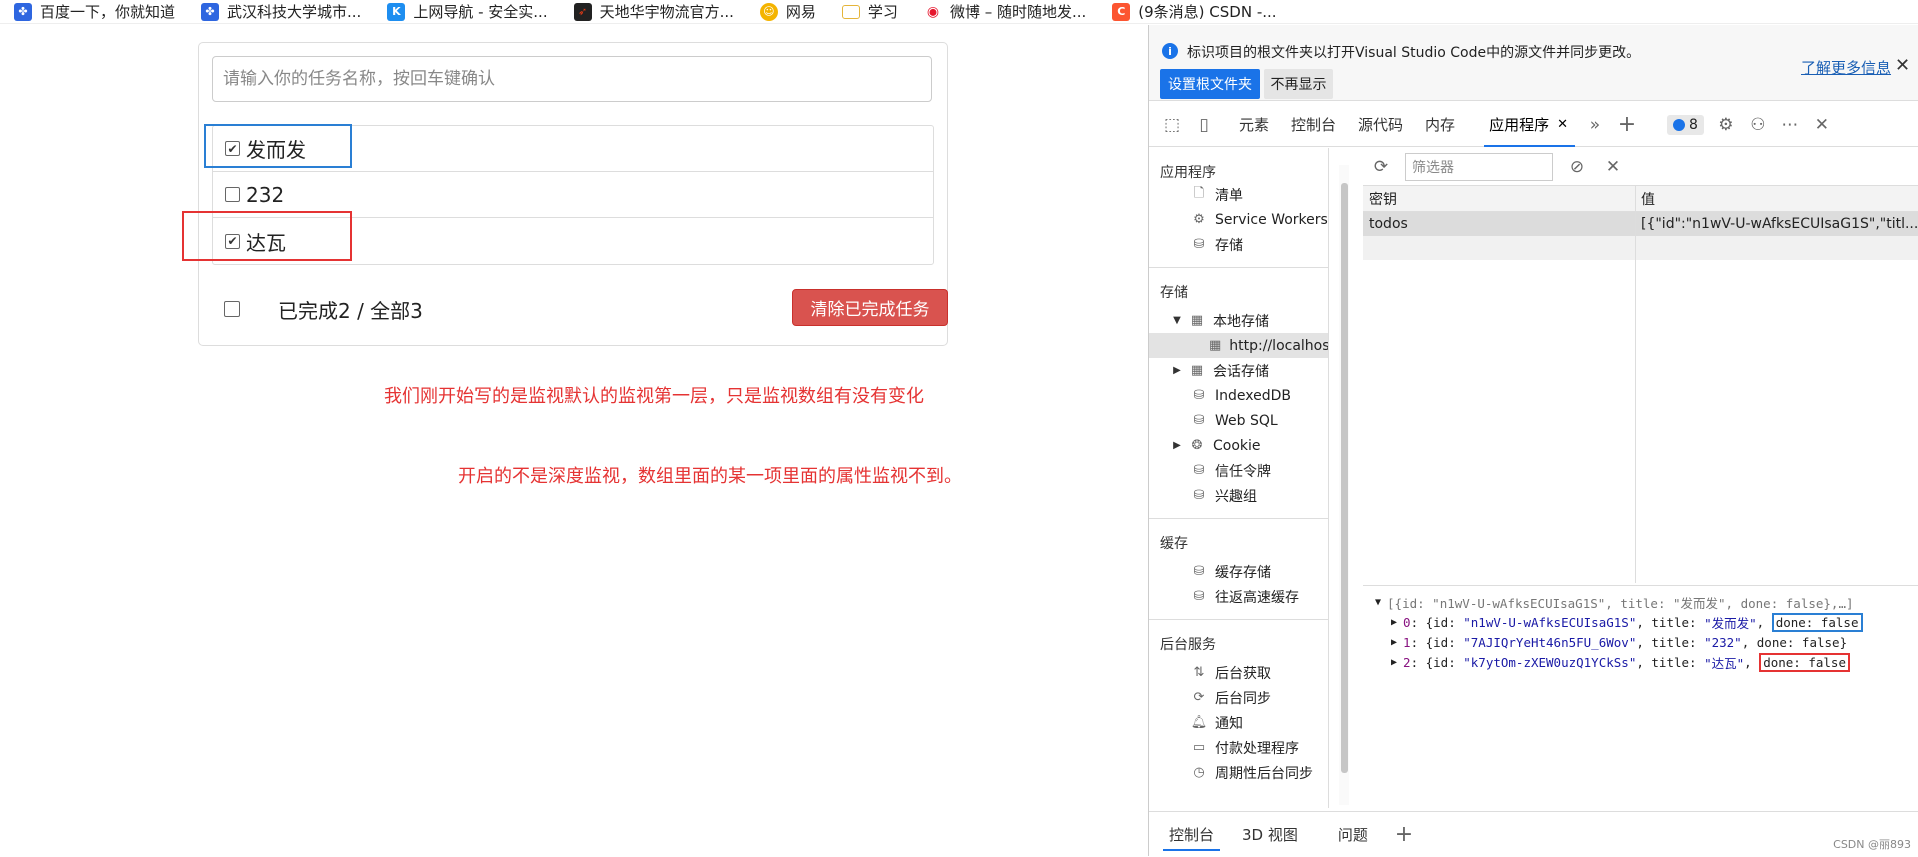  Describe the element at coordinates (573, 194) in the screenshot. I see `todo-card: ✔ 发而发 232 ✔ 达瓦 已完成2 / 全部3 清除已完成任务` at that location.